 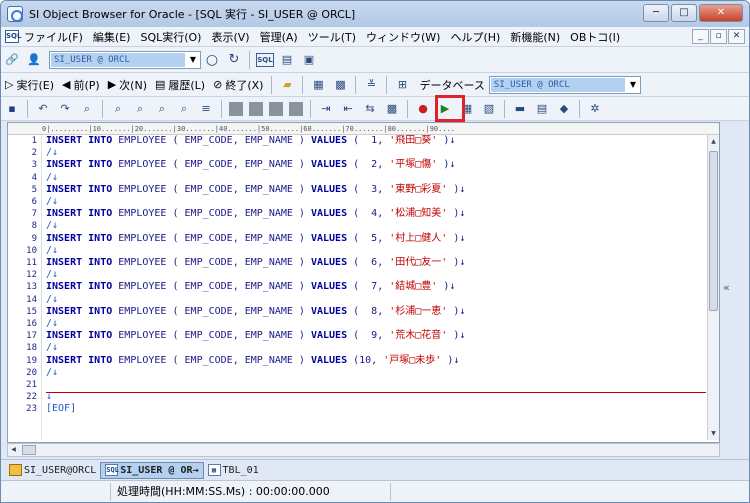 I want to click on minimize-button: ─, so click(x=656, y=13).